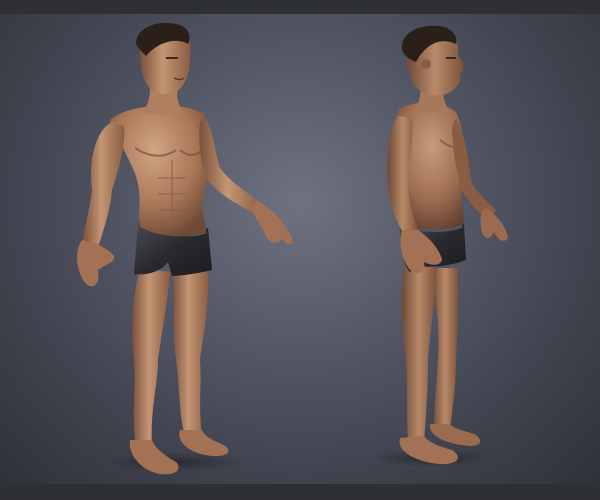 The height and width of the screenshot is (500, 600). Describe the element at coordinates (300, 7) in the screenshot. I see `top-frame-bar` at that location.